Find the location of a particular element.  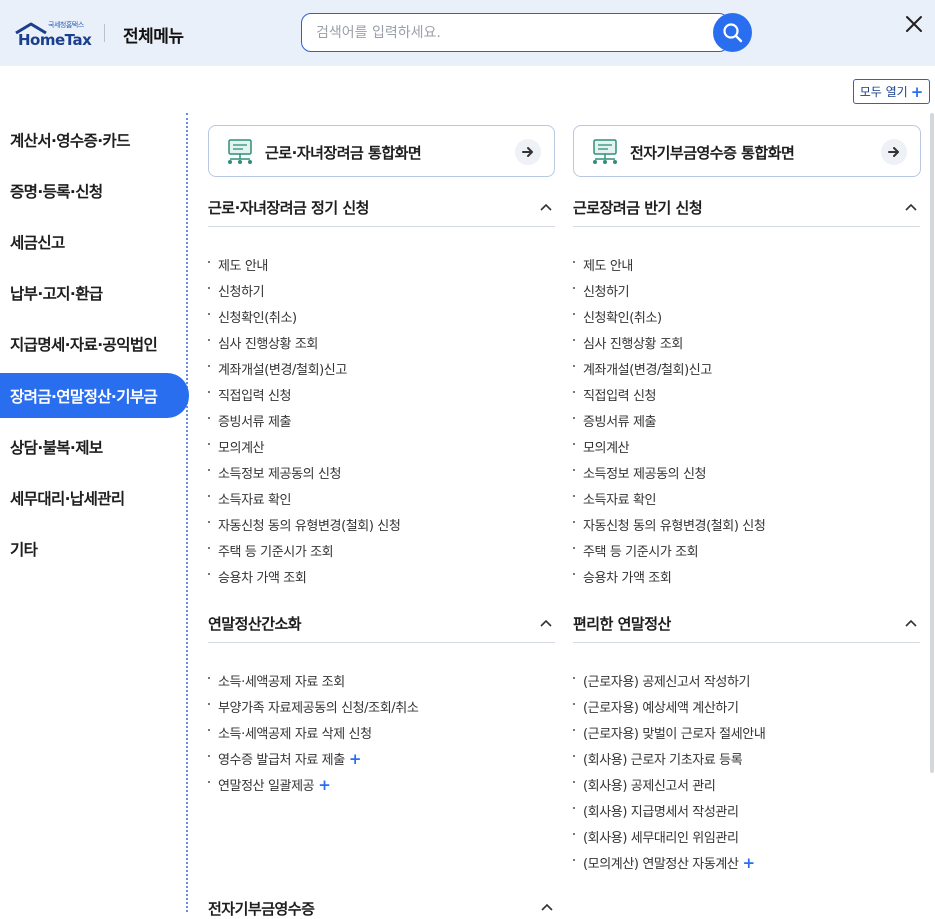

close-icon is located at coordinates (914, 24).